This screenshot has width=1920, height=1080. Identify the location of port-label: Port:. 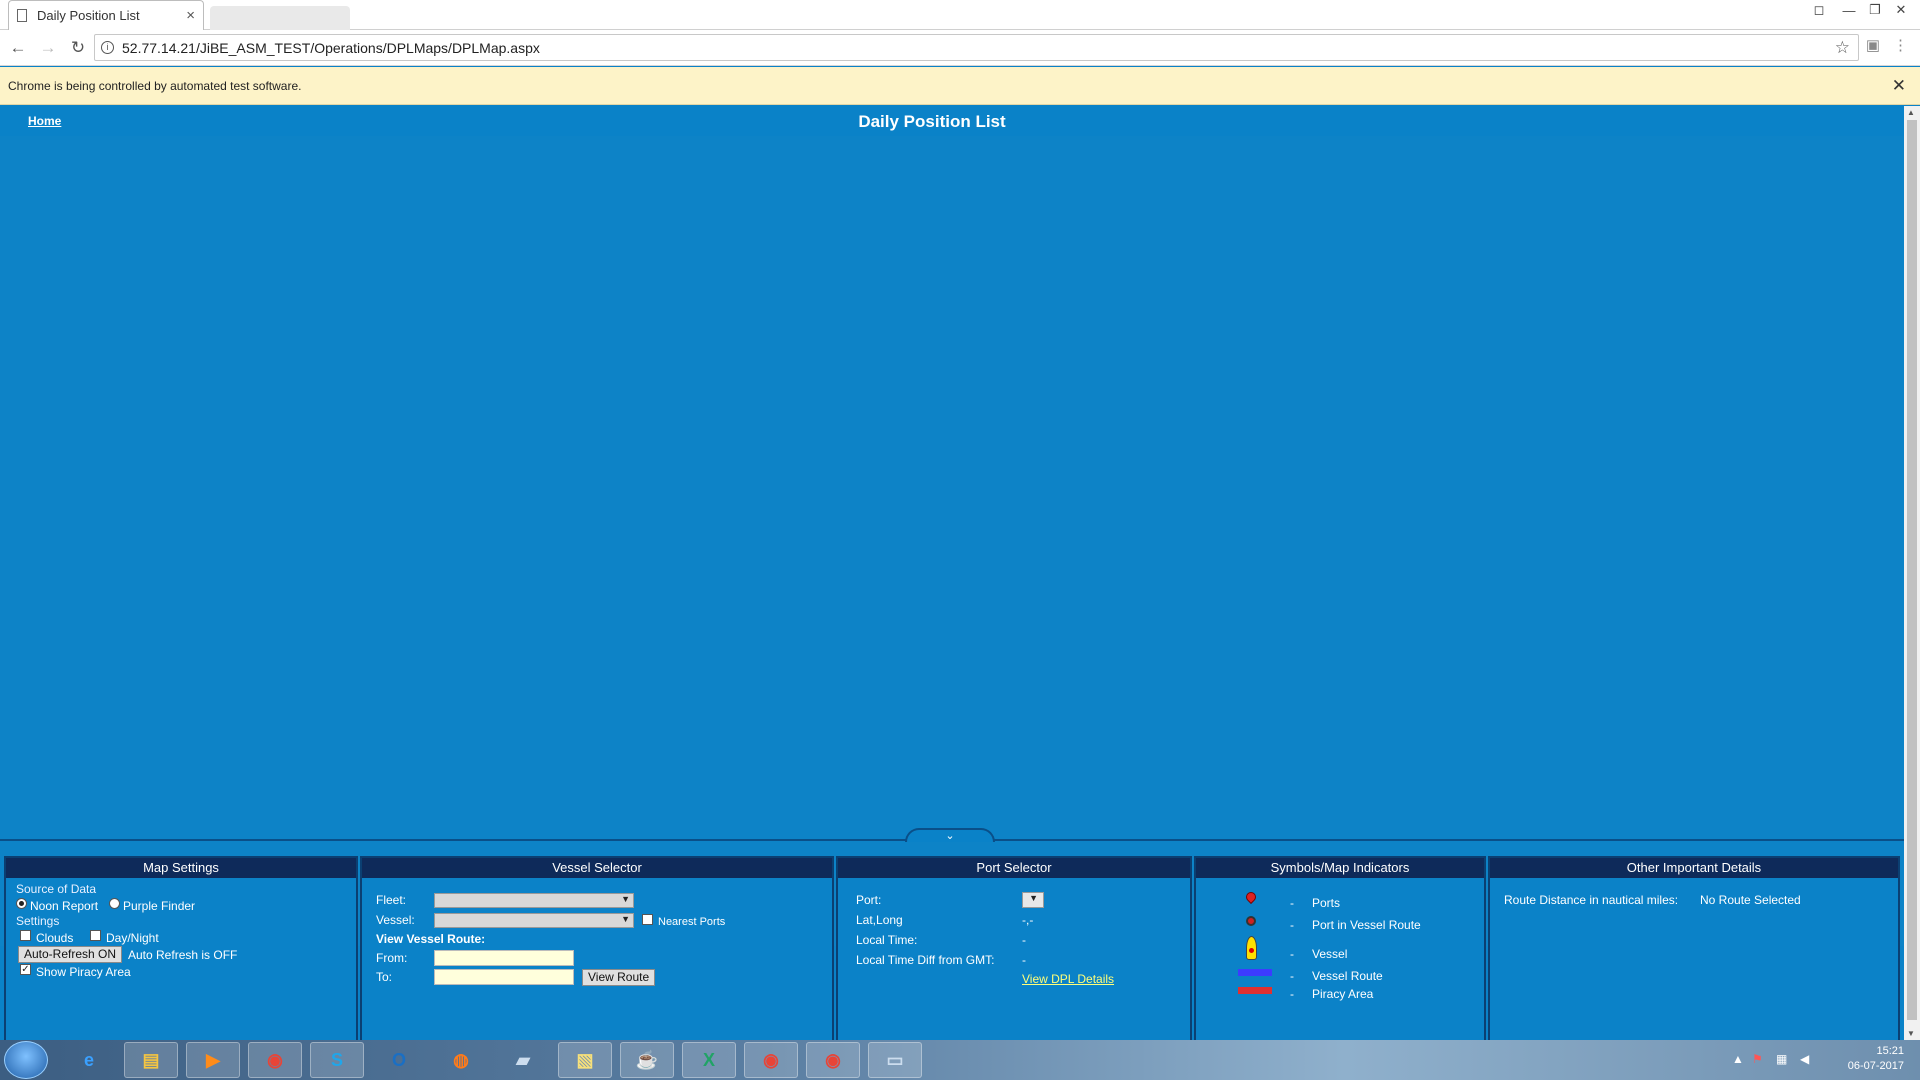
(869, 900).